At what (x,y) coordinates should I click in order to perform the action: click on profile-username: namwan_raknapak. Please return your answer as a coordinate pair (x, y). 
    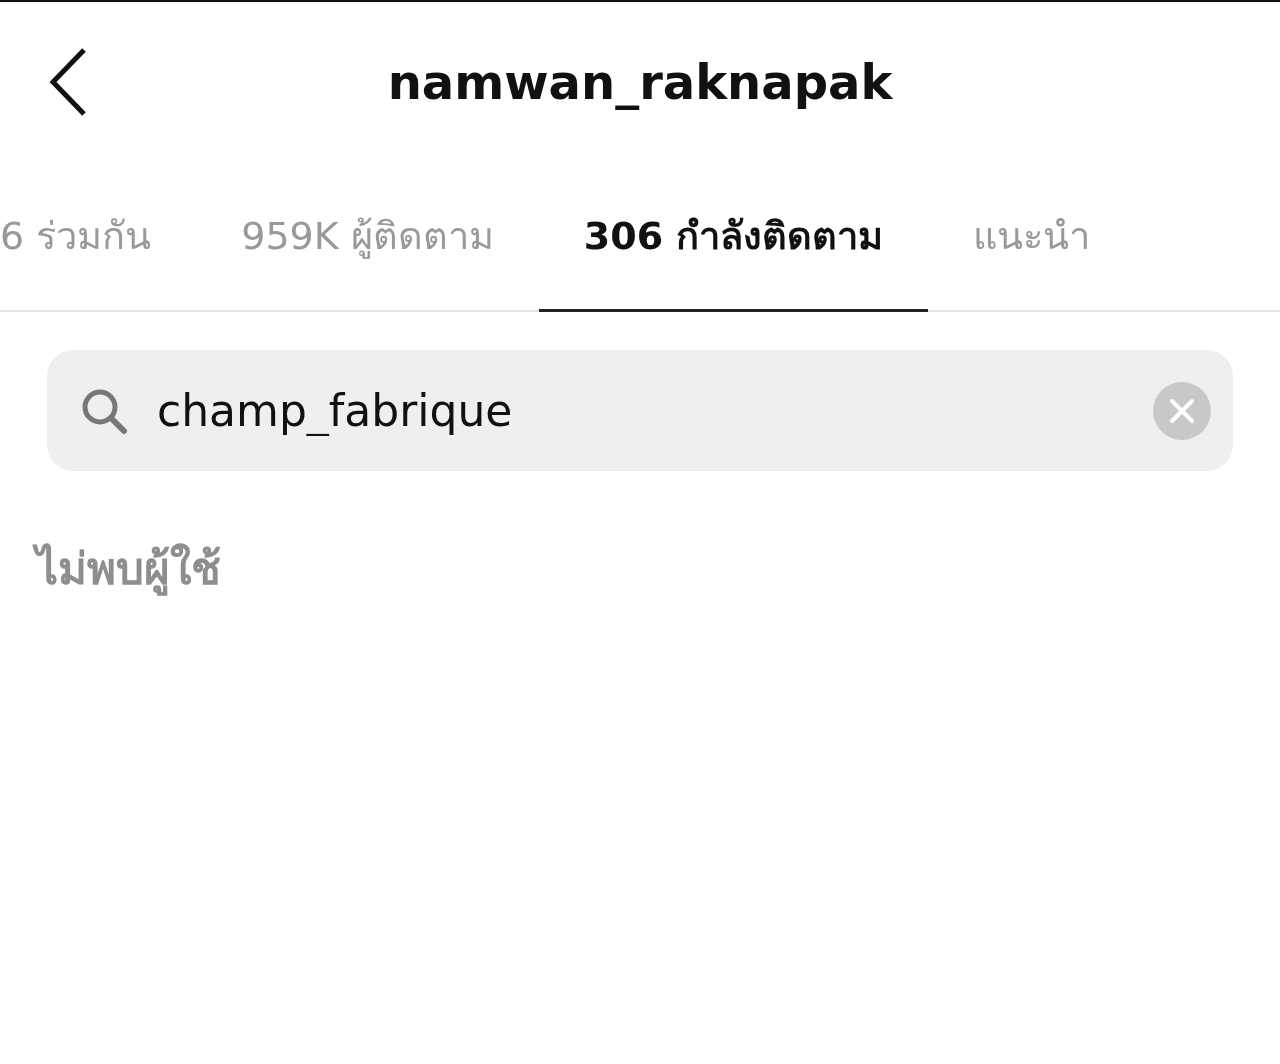
    Looking at the image, I should click on (640, 82).